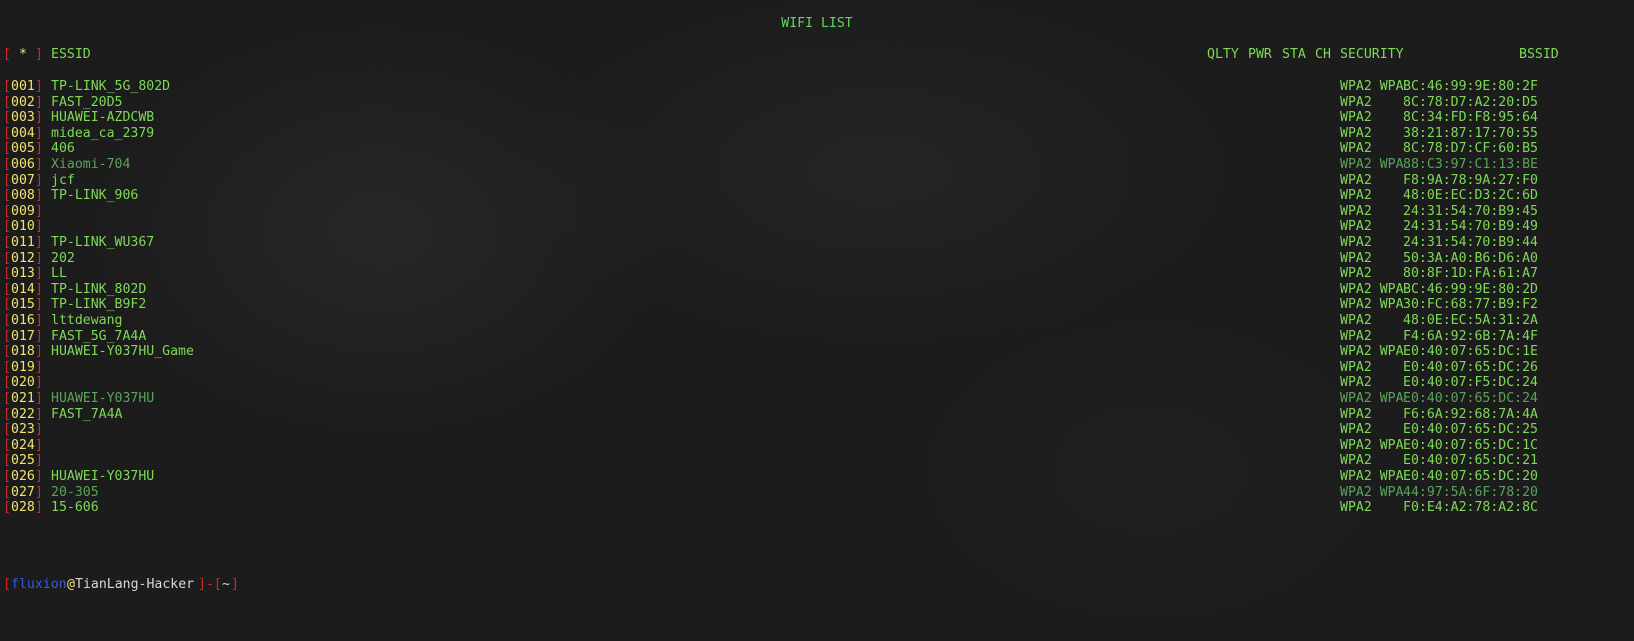 This screenshot has width=1634, height=641. I want to click on network-bssid: E0:40:07:65:DC:1E, so click(1470, 352).